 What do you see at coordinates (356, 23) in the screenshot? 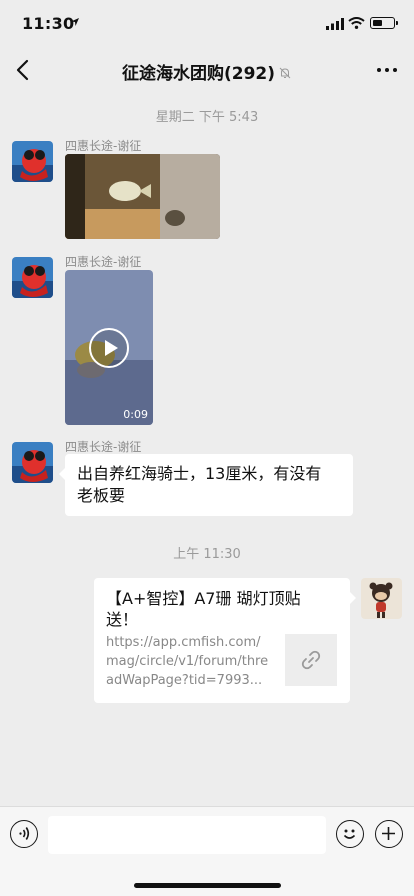
I see `wifi-icon` at bounding box center [356, 23].